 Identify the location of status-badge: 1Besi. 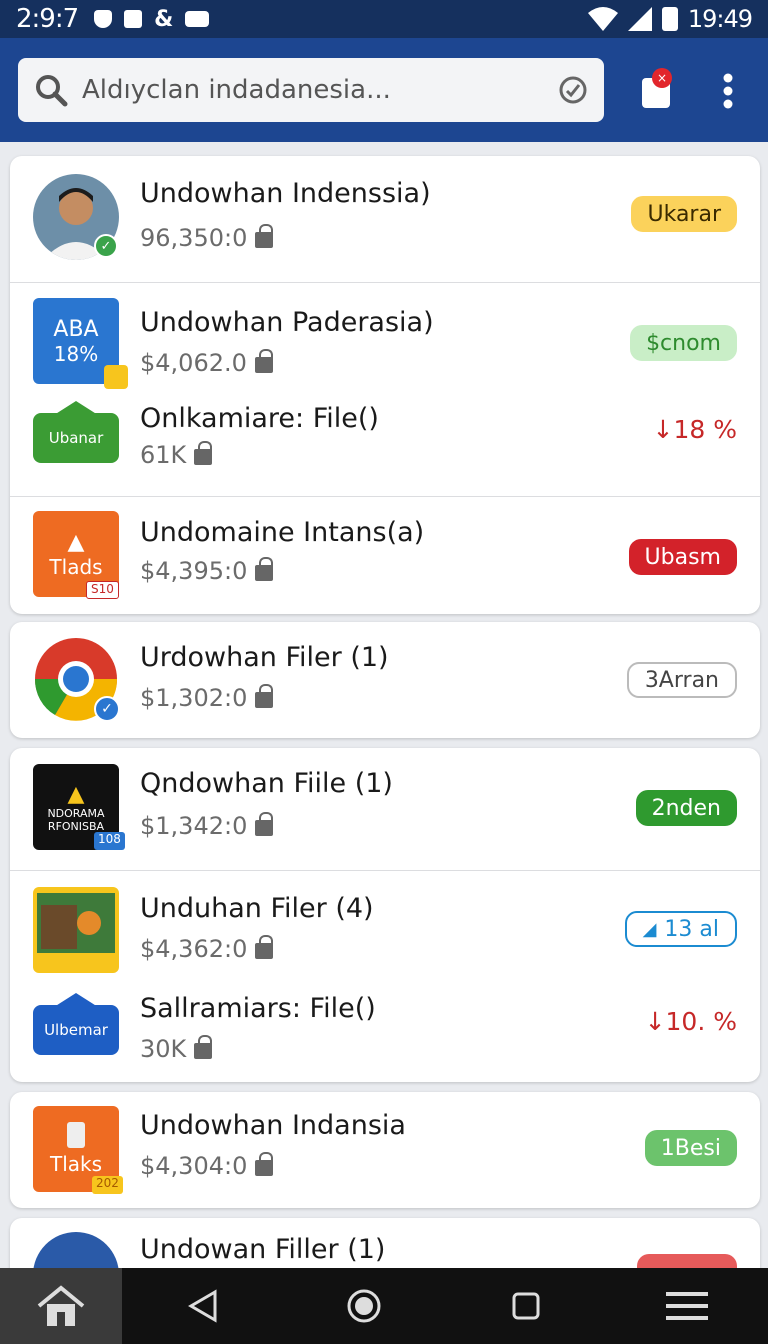
(690, 1148).